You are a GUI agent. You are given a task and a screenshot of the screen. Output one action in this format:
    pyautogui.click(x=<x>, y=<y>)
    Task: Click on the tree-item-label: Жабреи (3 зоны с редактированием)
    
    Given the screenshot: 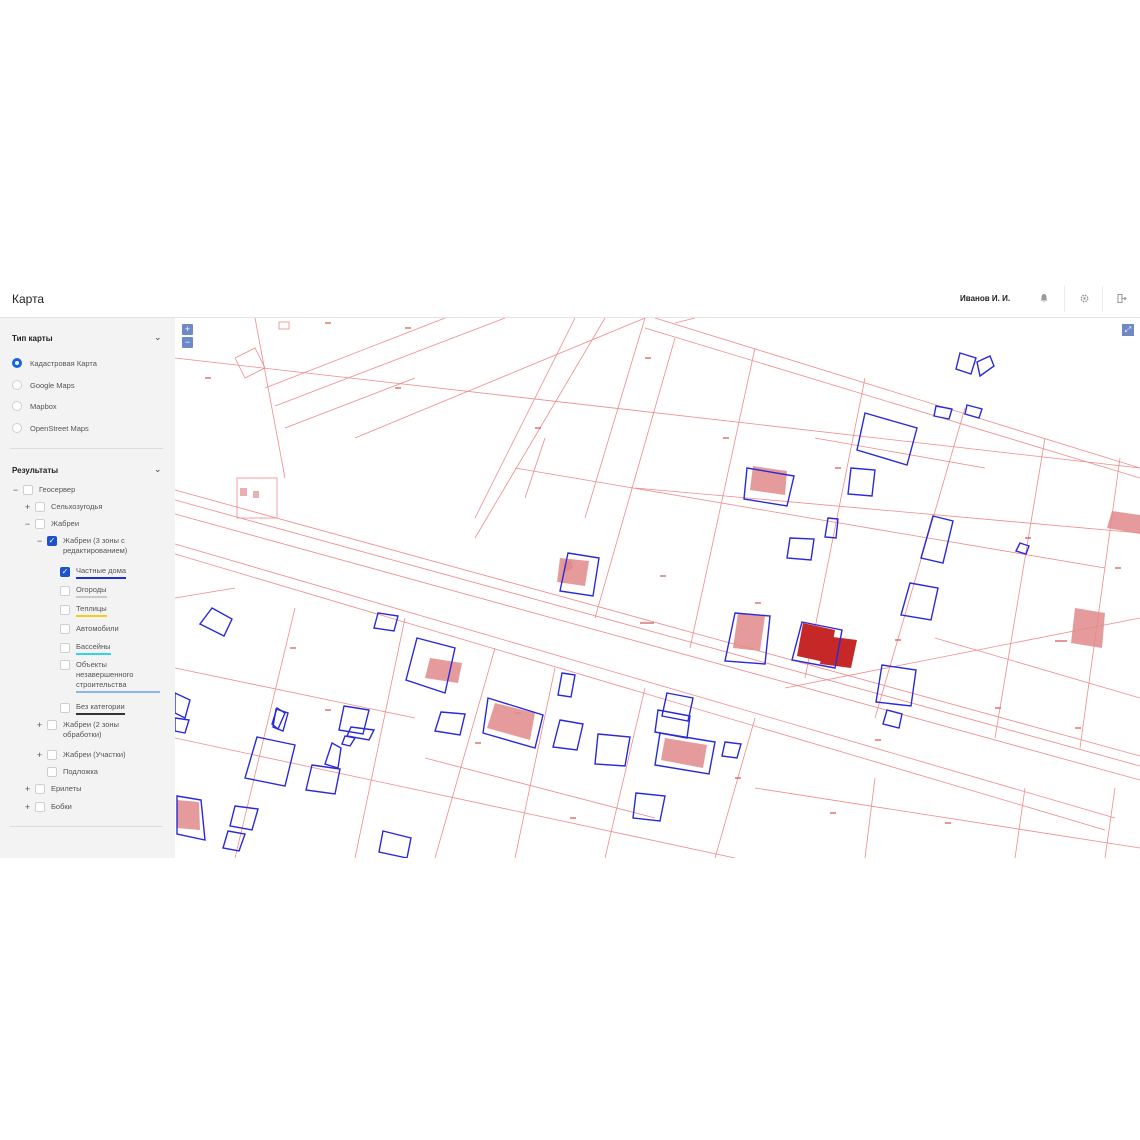 What is the action you would take?
    pyautogui.click(x=95, y=545)
    